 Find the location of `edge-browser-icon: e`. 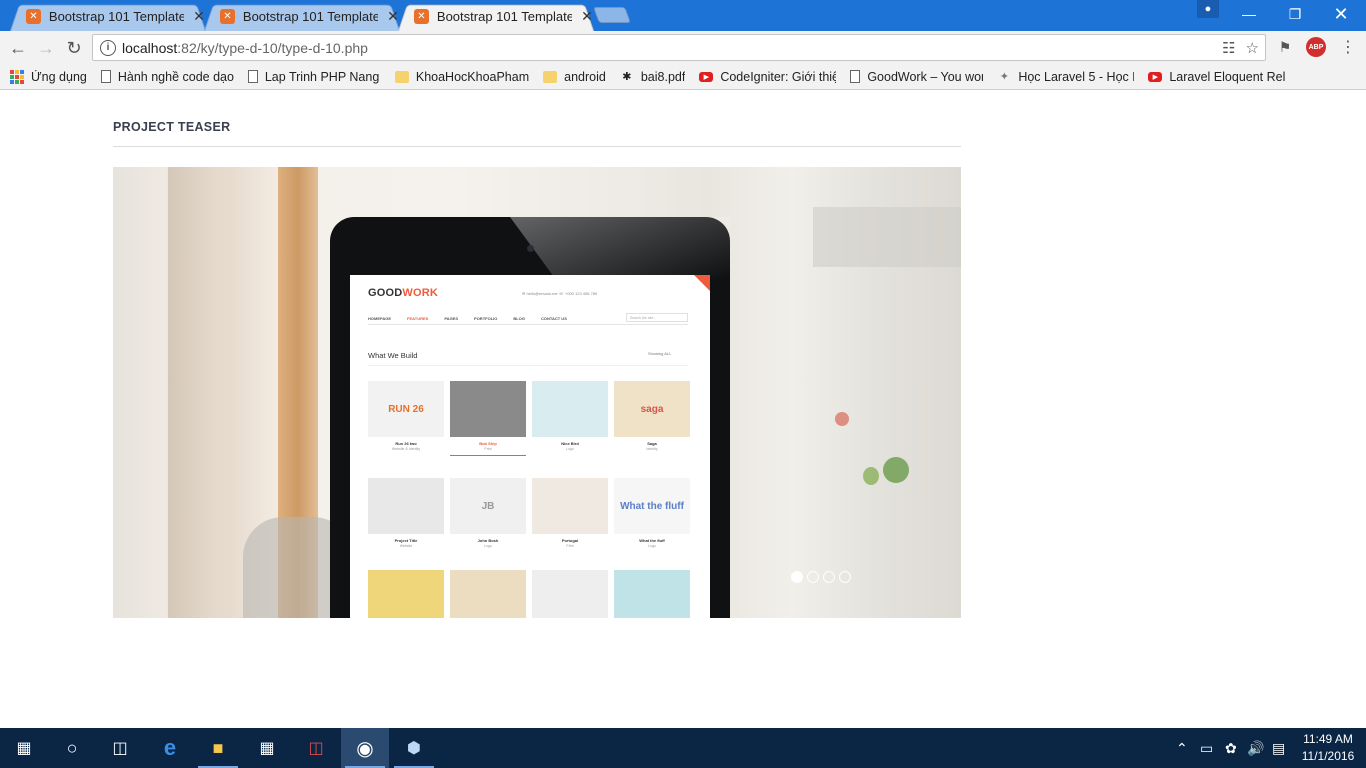

edge-browser-icon: e is located at coordinates (170, 748).